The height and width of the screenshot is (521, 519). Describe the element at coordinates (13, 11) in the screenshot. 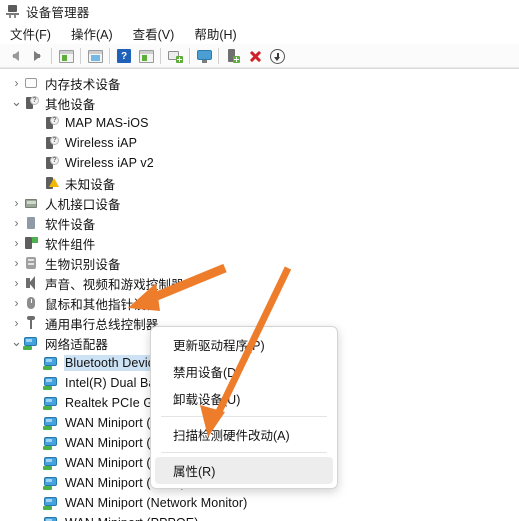

I see `device-manager-icon` at that location.